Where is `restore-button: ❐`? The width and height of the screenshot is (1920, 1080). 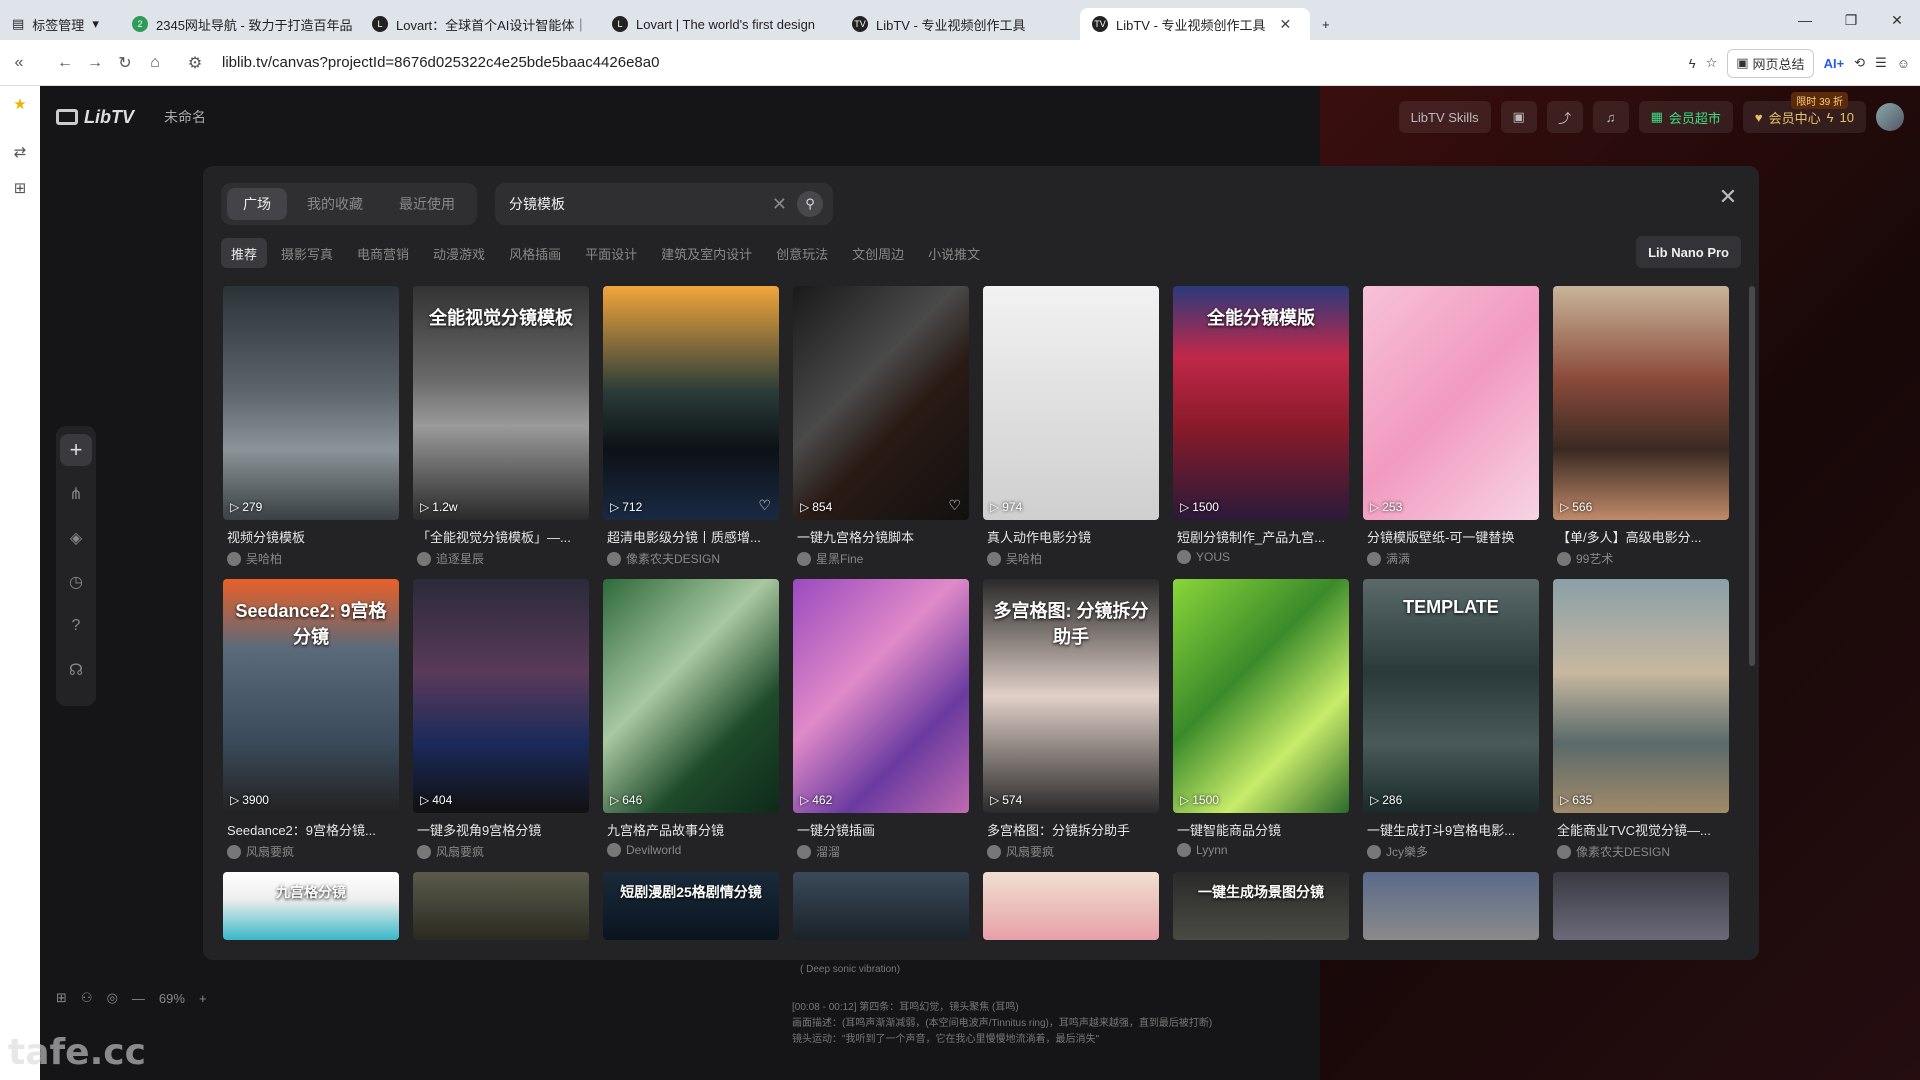 restore-button: ❐ is located at coordinates (1851, 20).